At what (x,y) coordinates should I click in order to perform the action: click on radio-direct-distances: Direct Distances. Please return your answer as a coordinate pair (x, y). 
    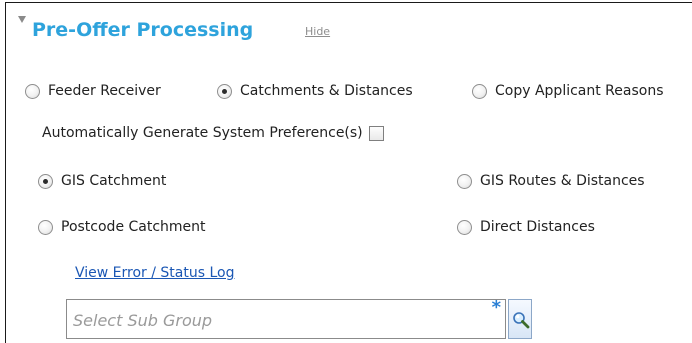
    Looking at the image, I should click on (526, 227).